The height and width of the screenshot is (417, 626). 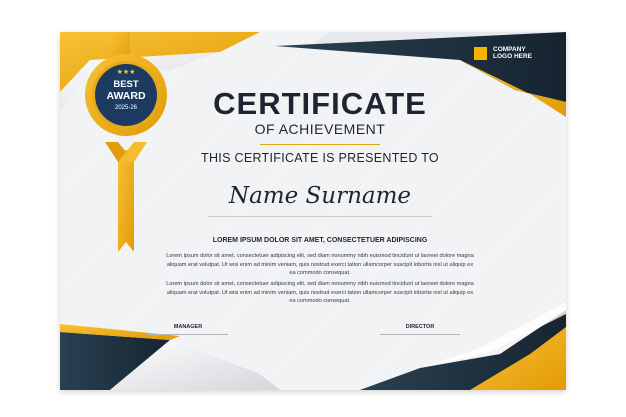 I want to click on badge-year: 2025-26, so click(x=126, y=108).